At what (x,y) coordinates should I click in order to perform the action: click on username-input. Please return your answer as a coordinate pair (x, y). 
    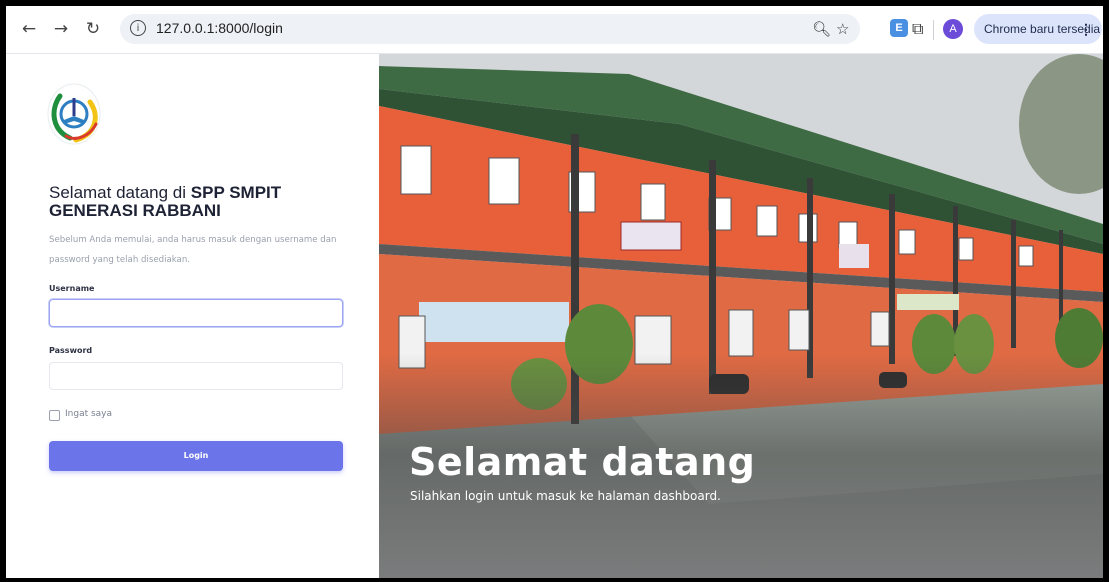
    Looking at the image, I should click on (196, 313).